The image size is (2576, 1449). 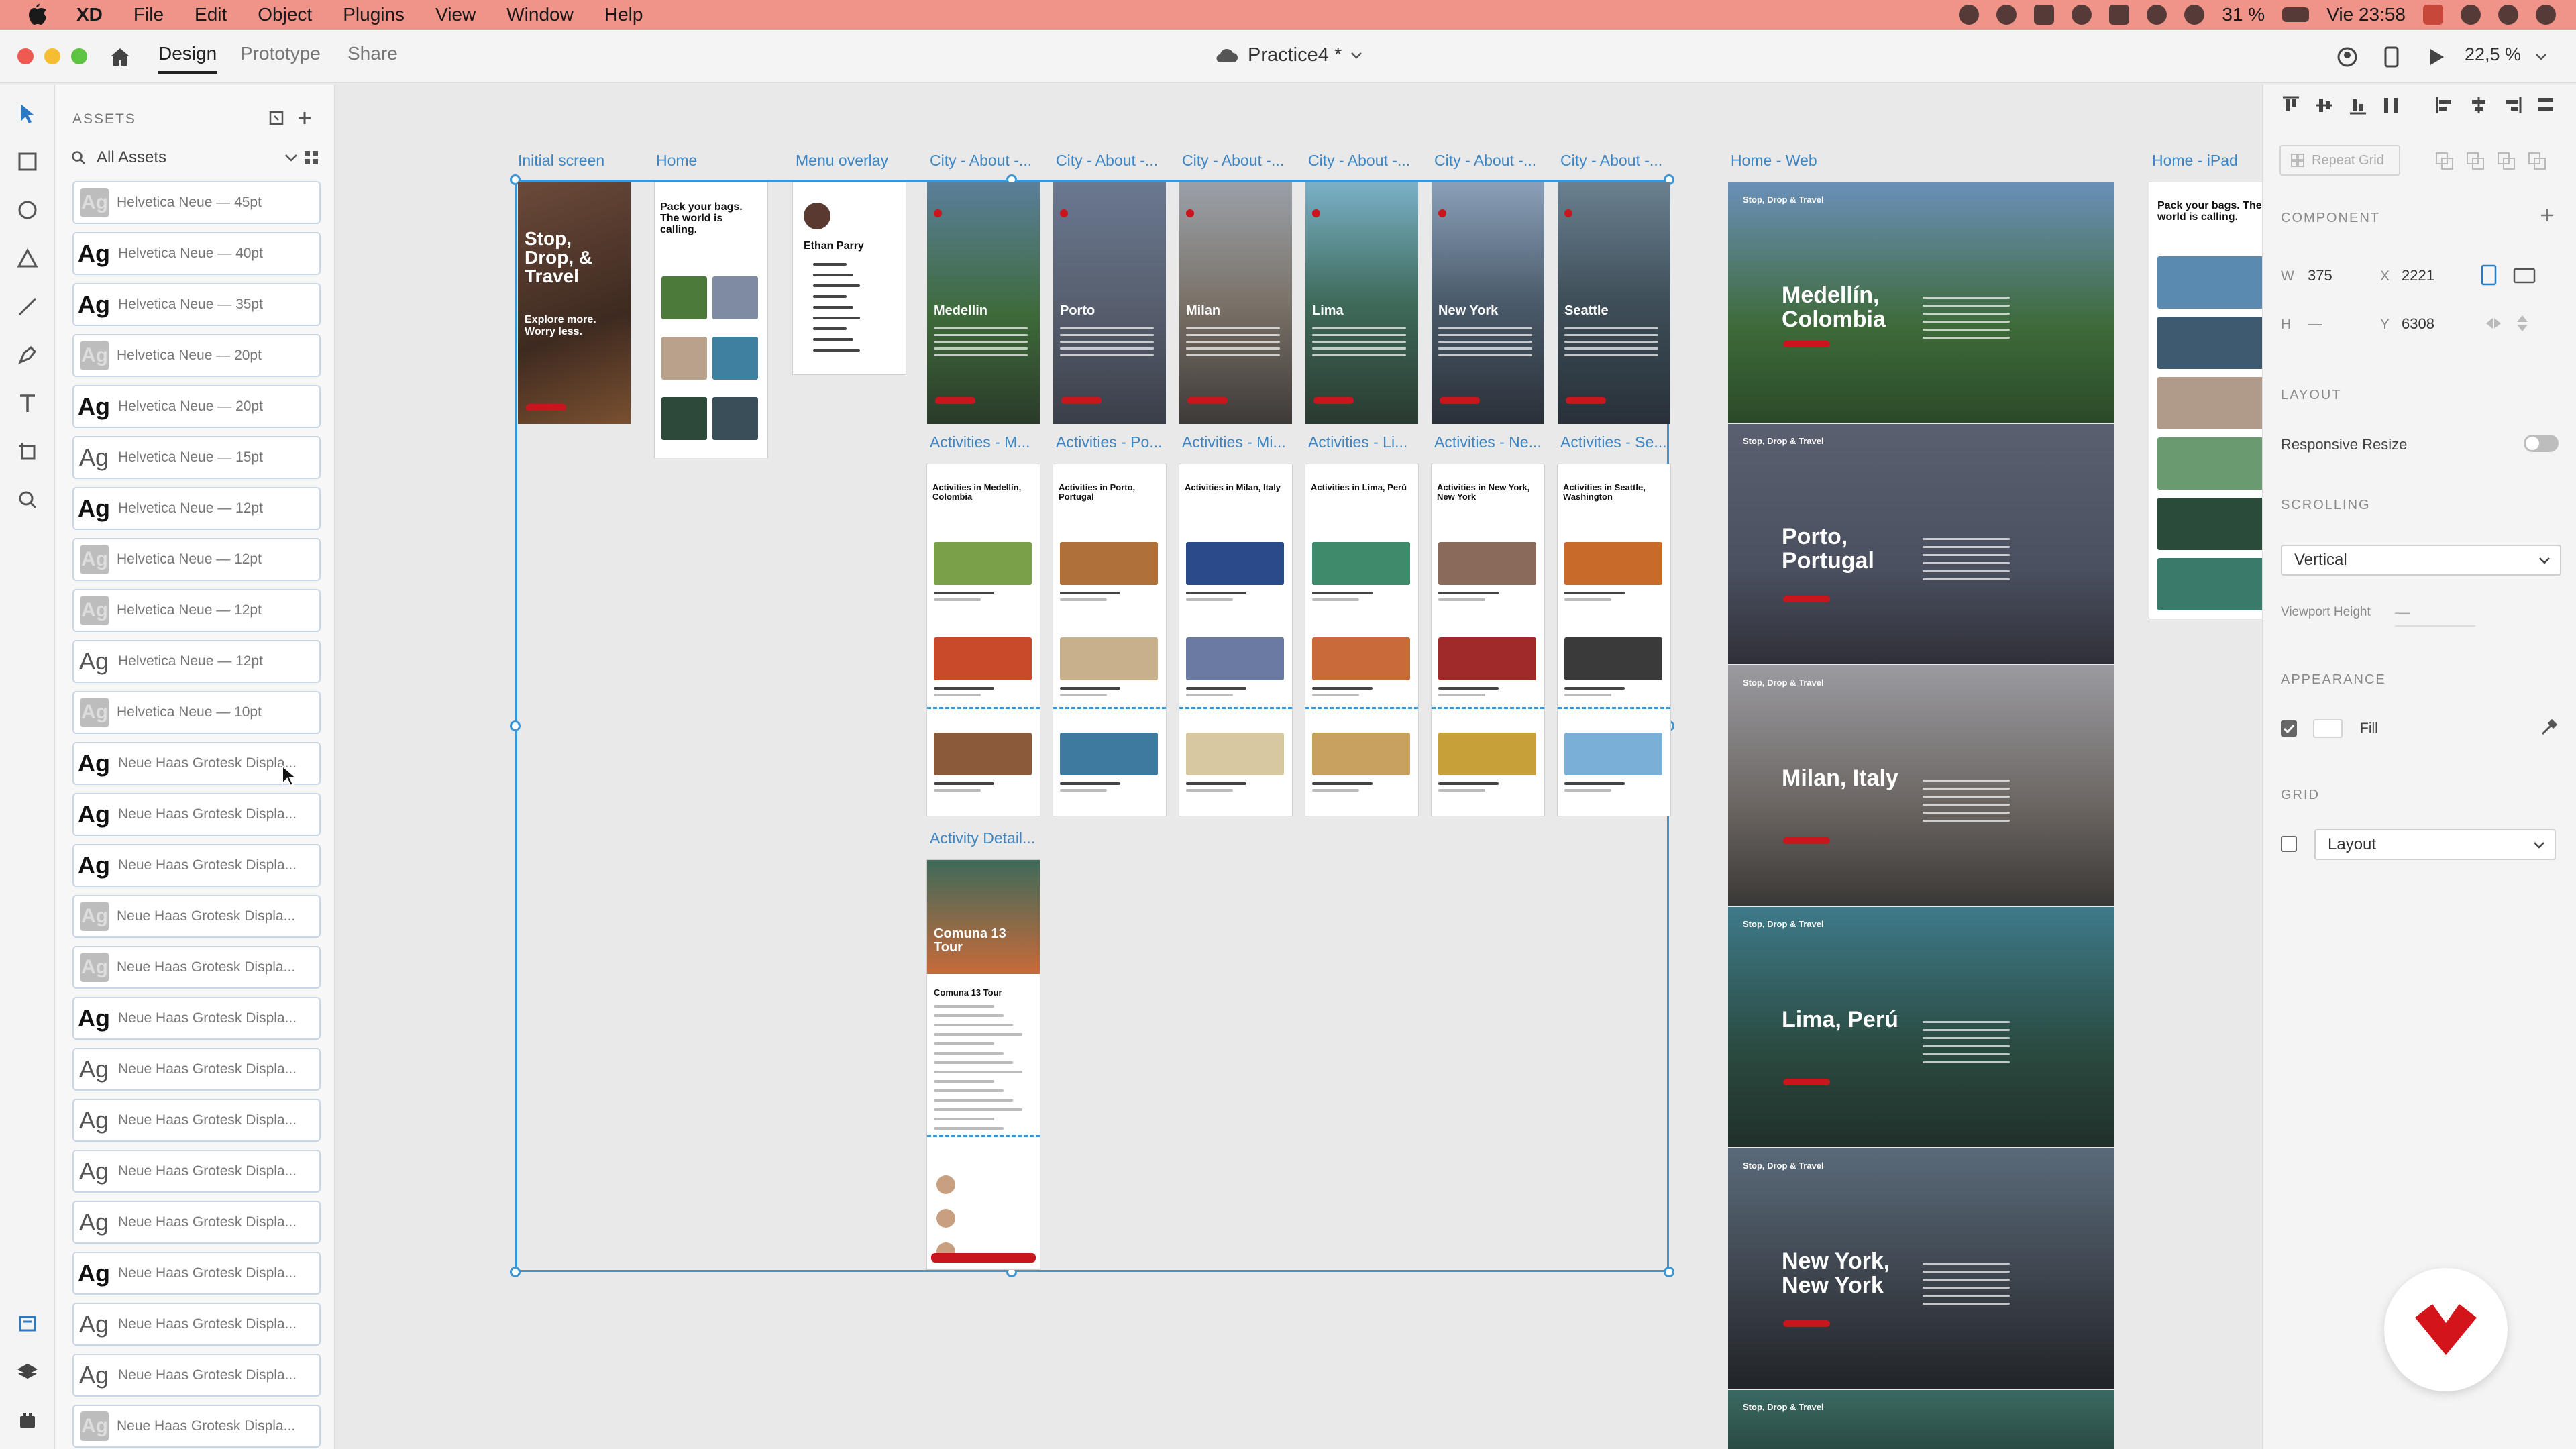 I want to click on ellipse-tool-icon, so click(x=27, y=210).